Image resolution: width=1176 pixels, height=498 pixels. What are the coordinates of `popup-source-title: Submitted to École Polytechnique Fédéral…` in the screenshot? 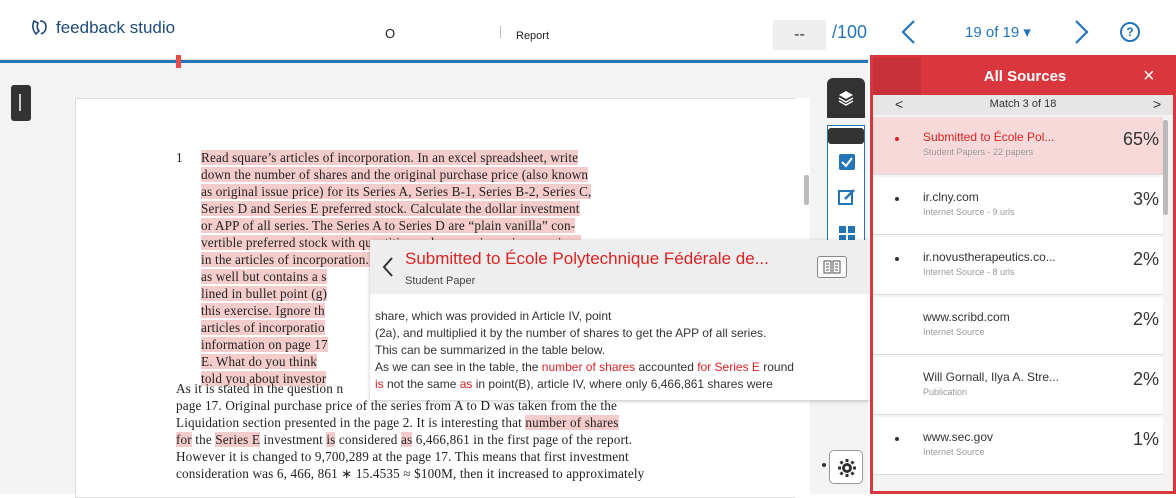 It's located at (587, 259).